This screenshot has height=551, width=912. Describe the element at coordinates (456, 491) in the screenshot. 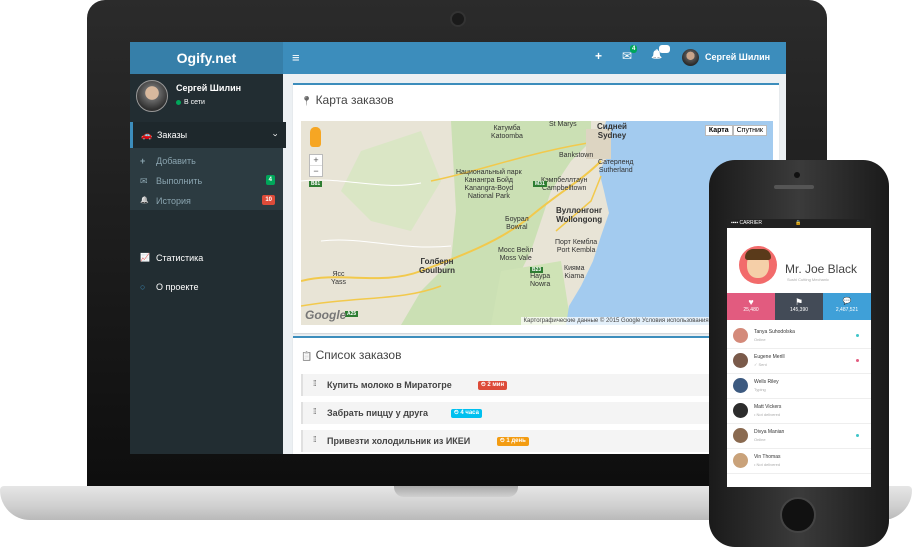

I see `laptop-notch` at that location.